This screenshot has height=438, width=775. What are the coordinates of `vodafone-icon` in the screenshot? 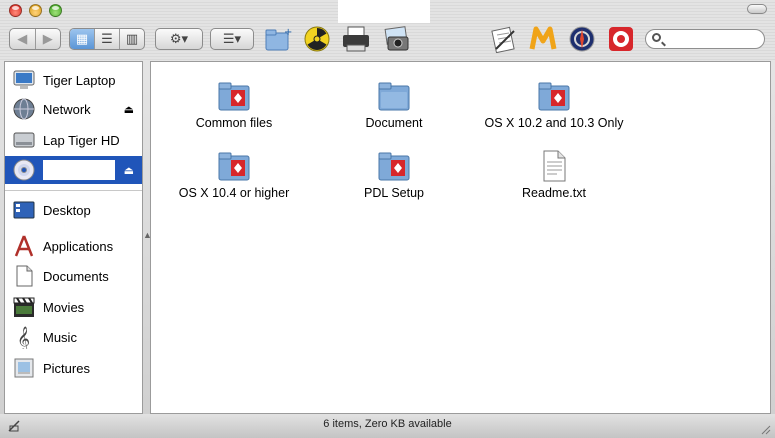 It's located at (621, 39).